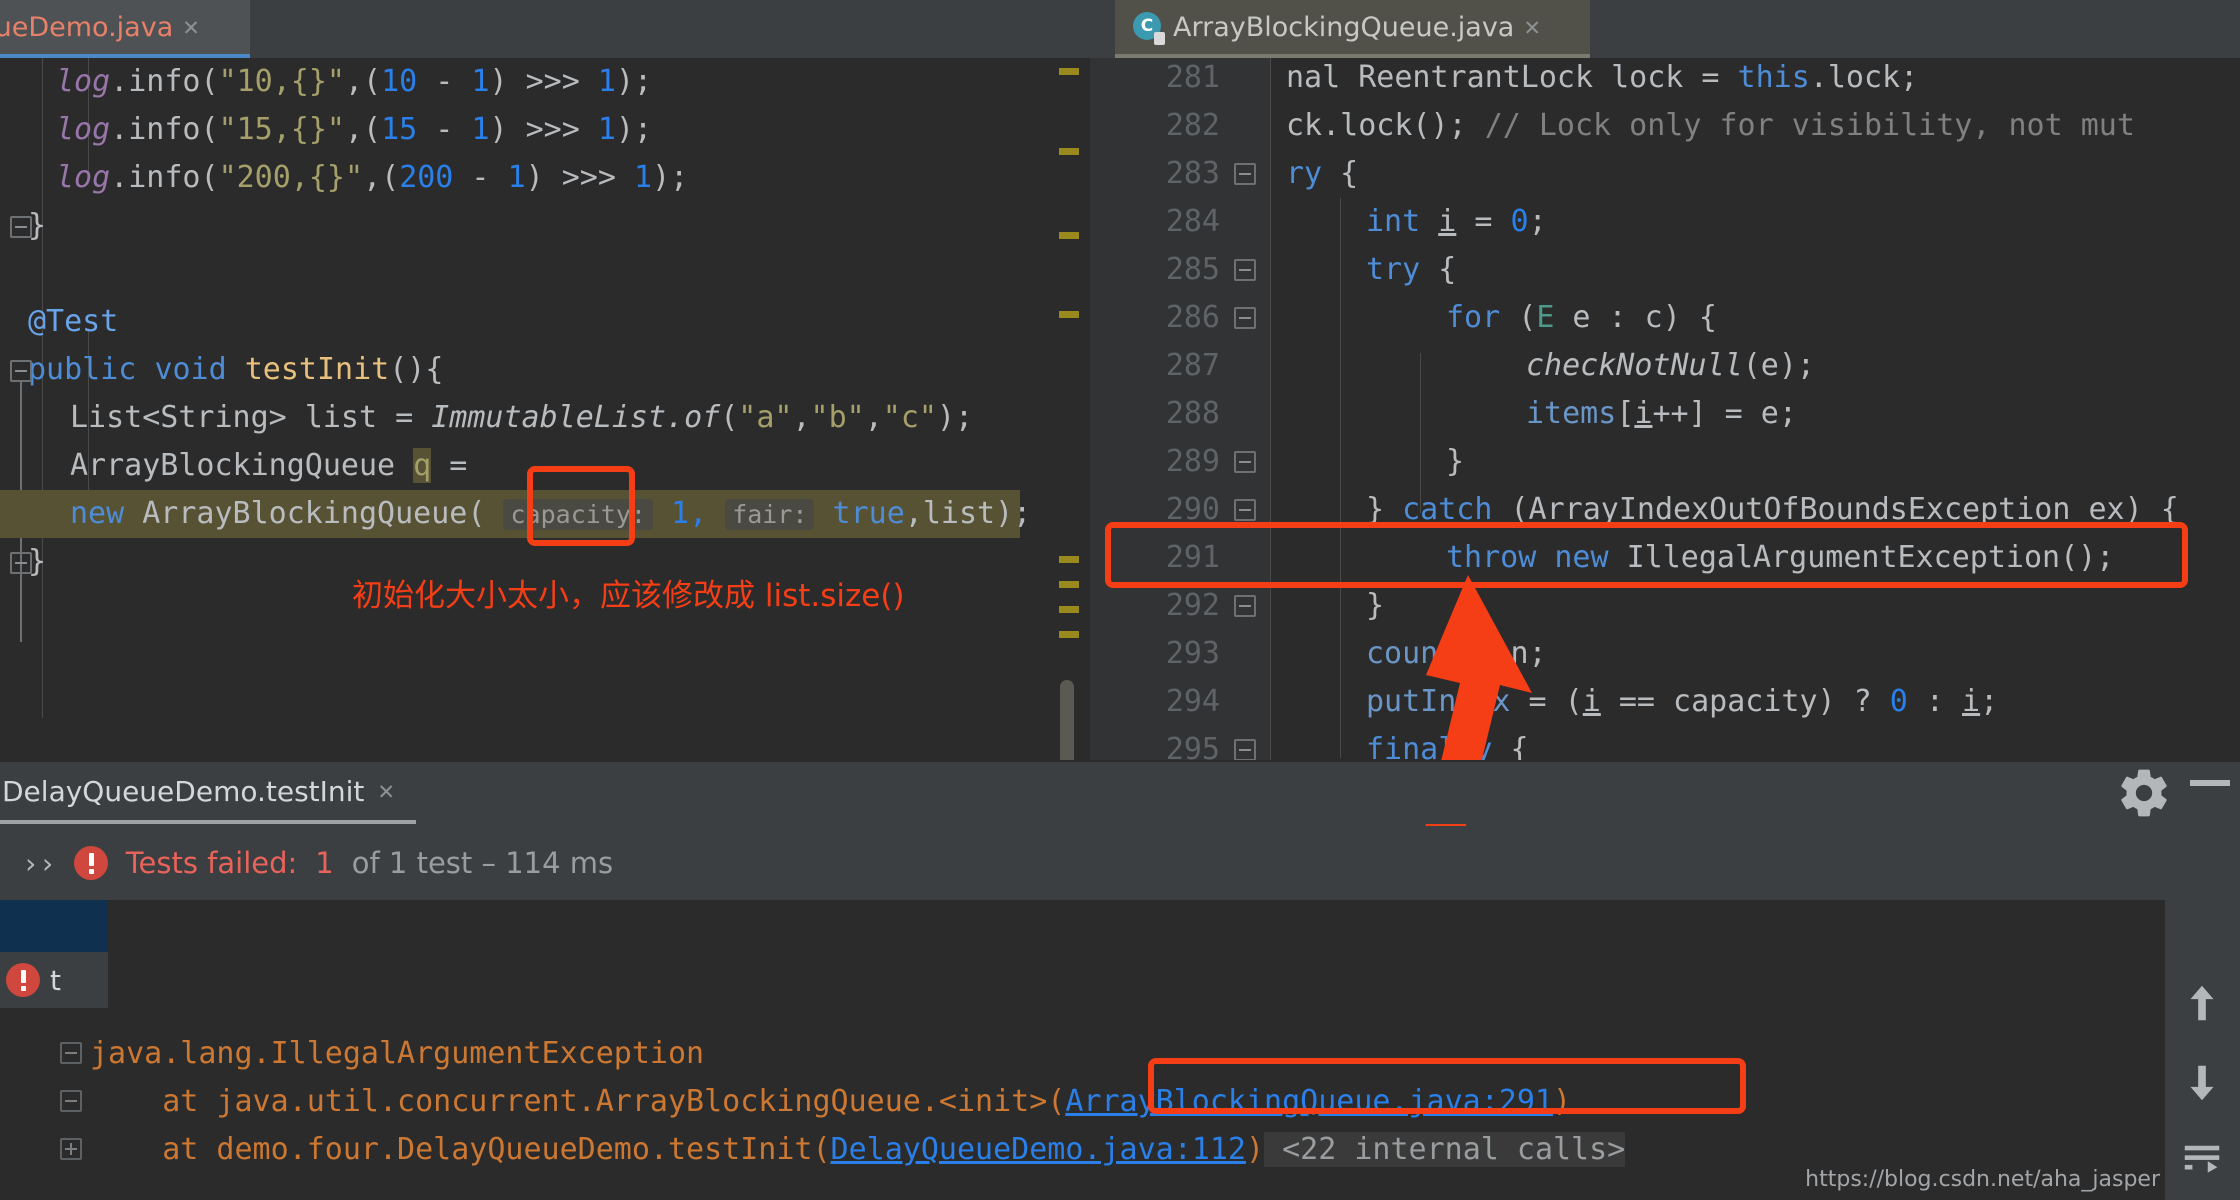  What do you see at coordinates (1068, 409) in the screenshot?
I see `left-error-stripe` at bounding box center [1068, 409].